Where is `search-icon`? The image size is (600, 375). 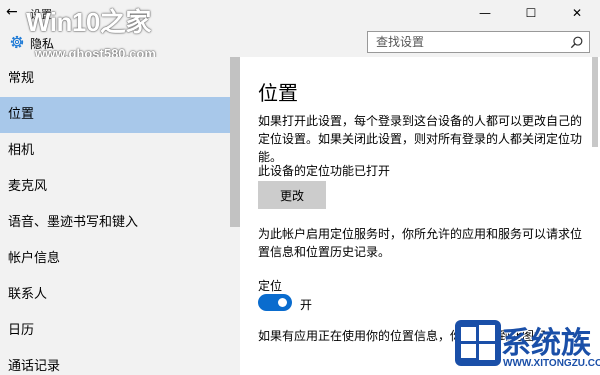 search-icon is located at coordinates (577, 42).